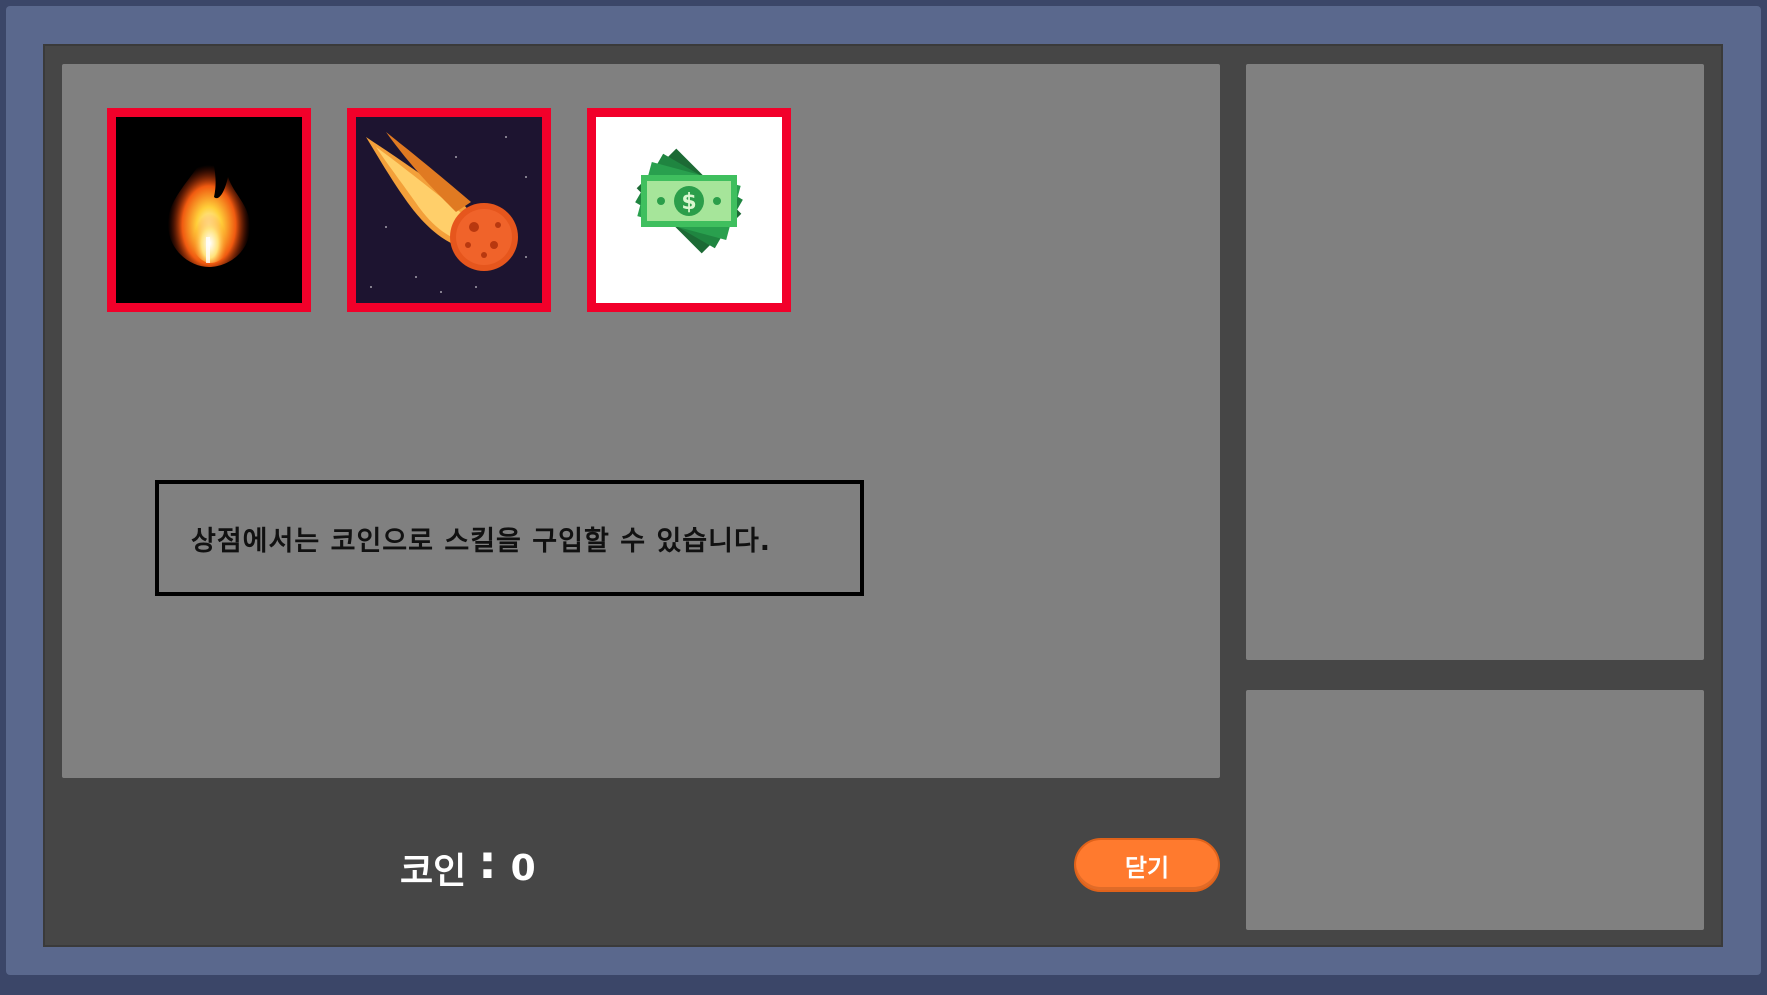  I want to click on money-icon: $, so click(689, 210).